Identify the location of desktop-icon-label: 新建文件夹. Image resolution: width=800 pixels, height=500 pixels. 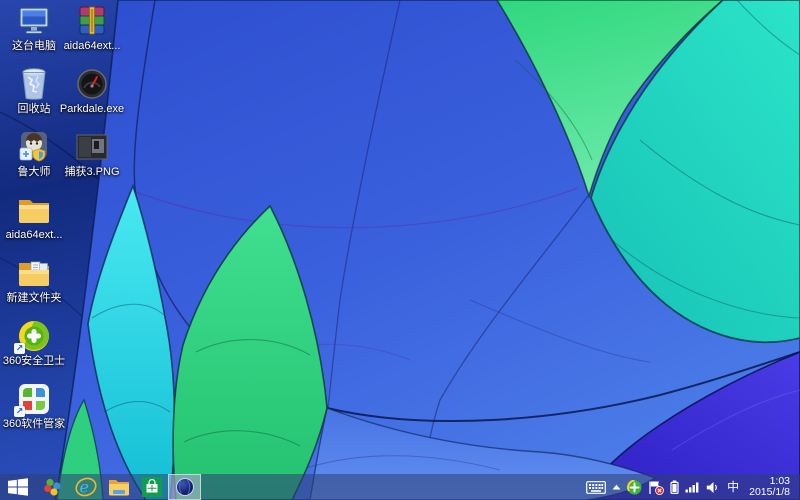
(34, 298).